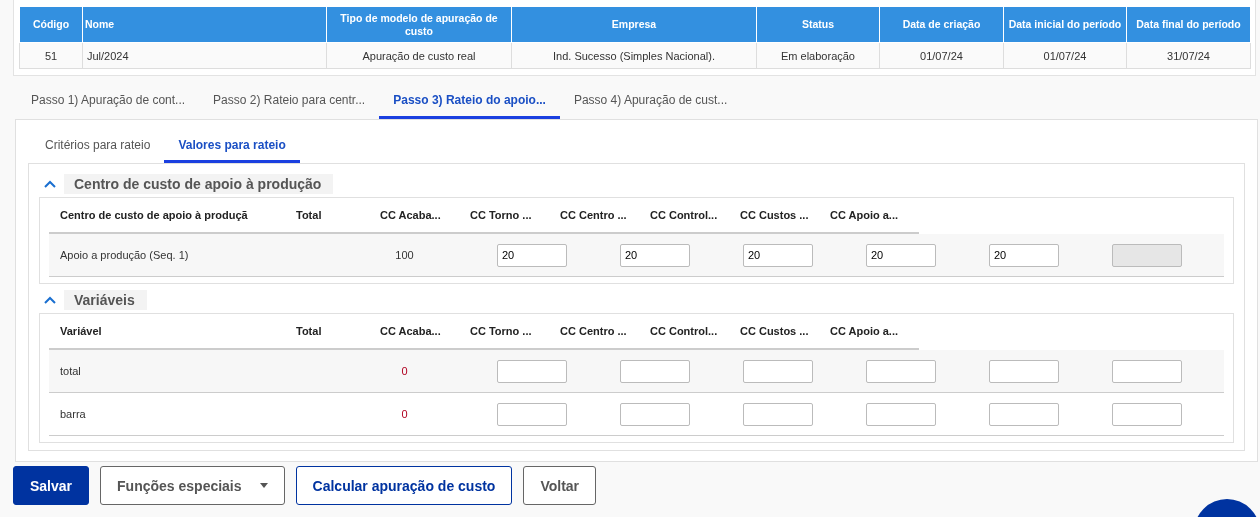 The width and height of the screenshot is (1260, 517). What do you see at coordinates (404, 255) in the screenshot?
I see `total-value: 100` at bounding box center [404, 255].